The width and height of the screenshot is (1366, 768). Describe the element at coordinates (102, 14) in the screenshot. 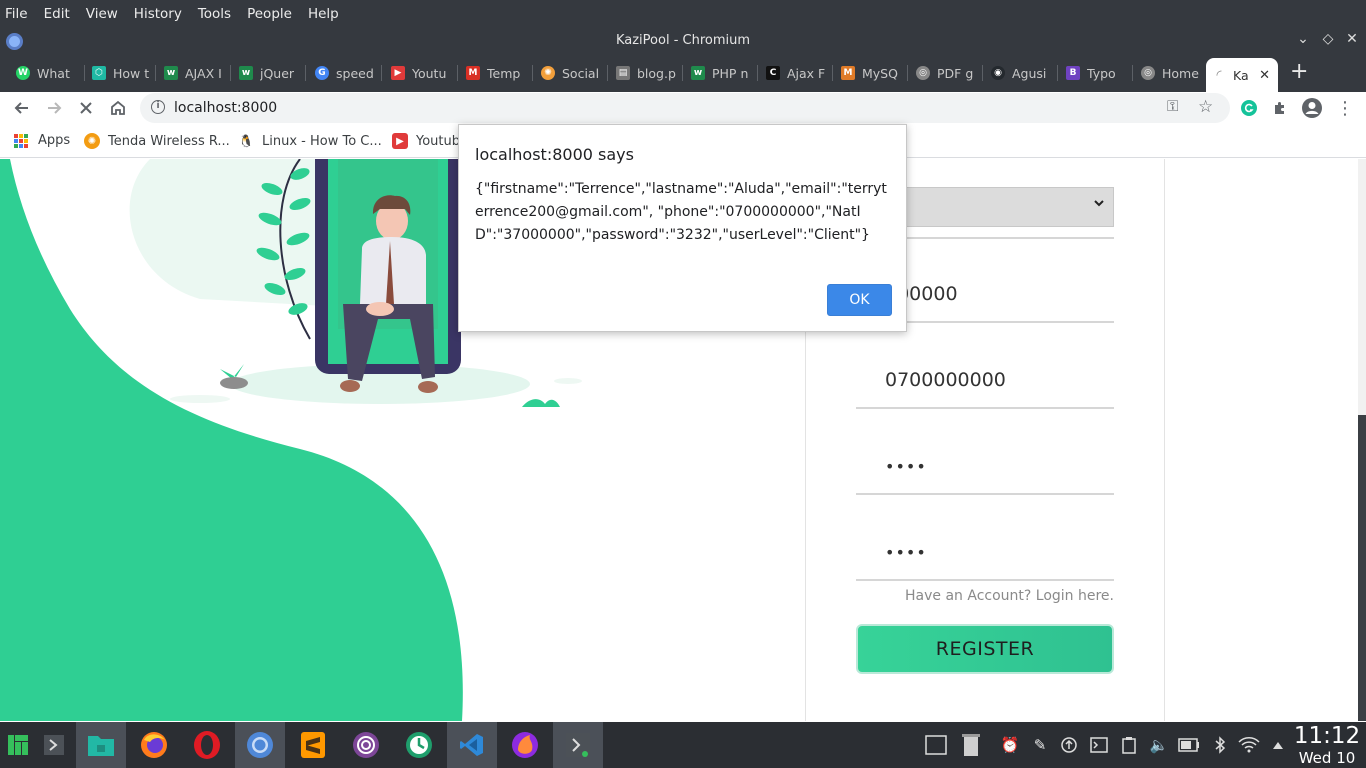

I see `menu-view: View` at that location.